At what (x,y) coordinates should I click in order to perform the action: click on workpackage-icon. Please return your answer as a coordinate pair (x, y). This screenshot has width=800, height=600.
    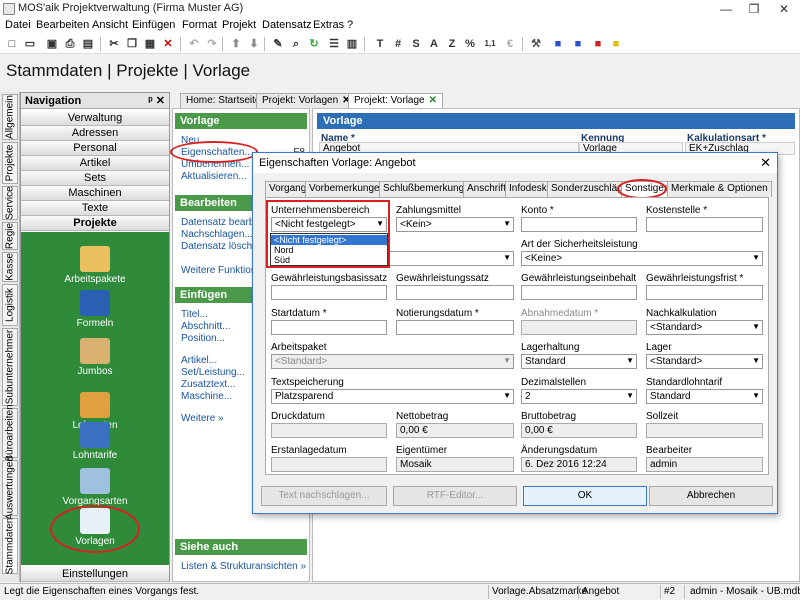
    Looking at the image, I should click on (95, 259).